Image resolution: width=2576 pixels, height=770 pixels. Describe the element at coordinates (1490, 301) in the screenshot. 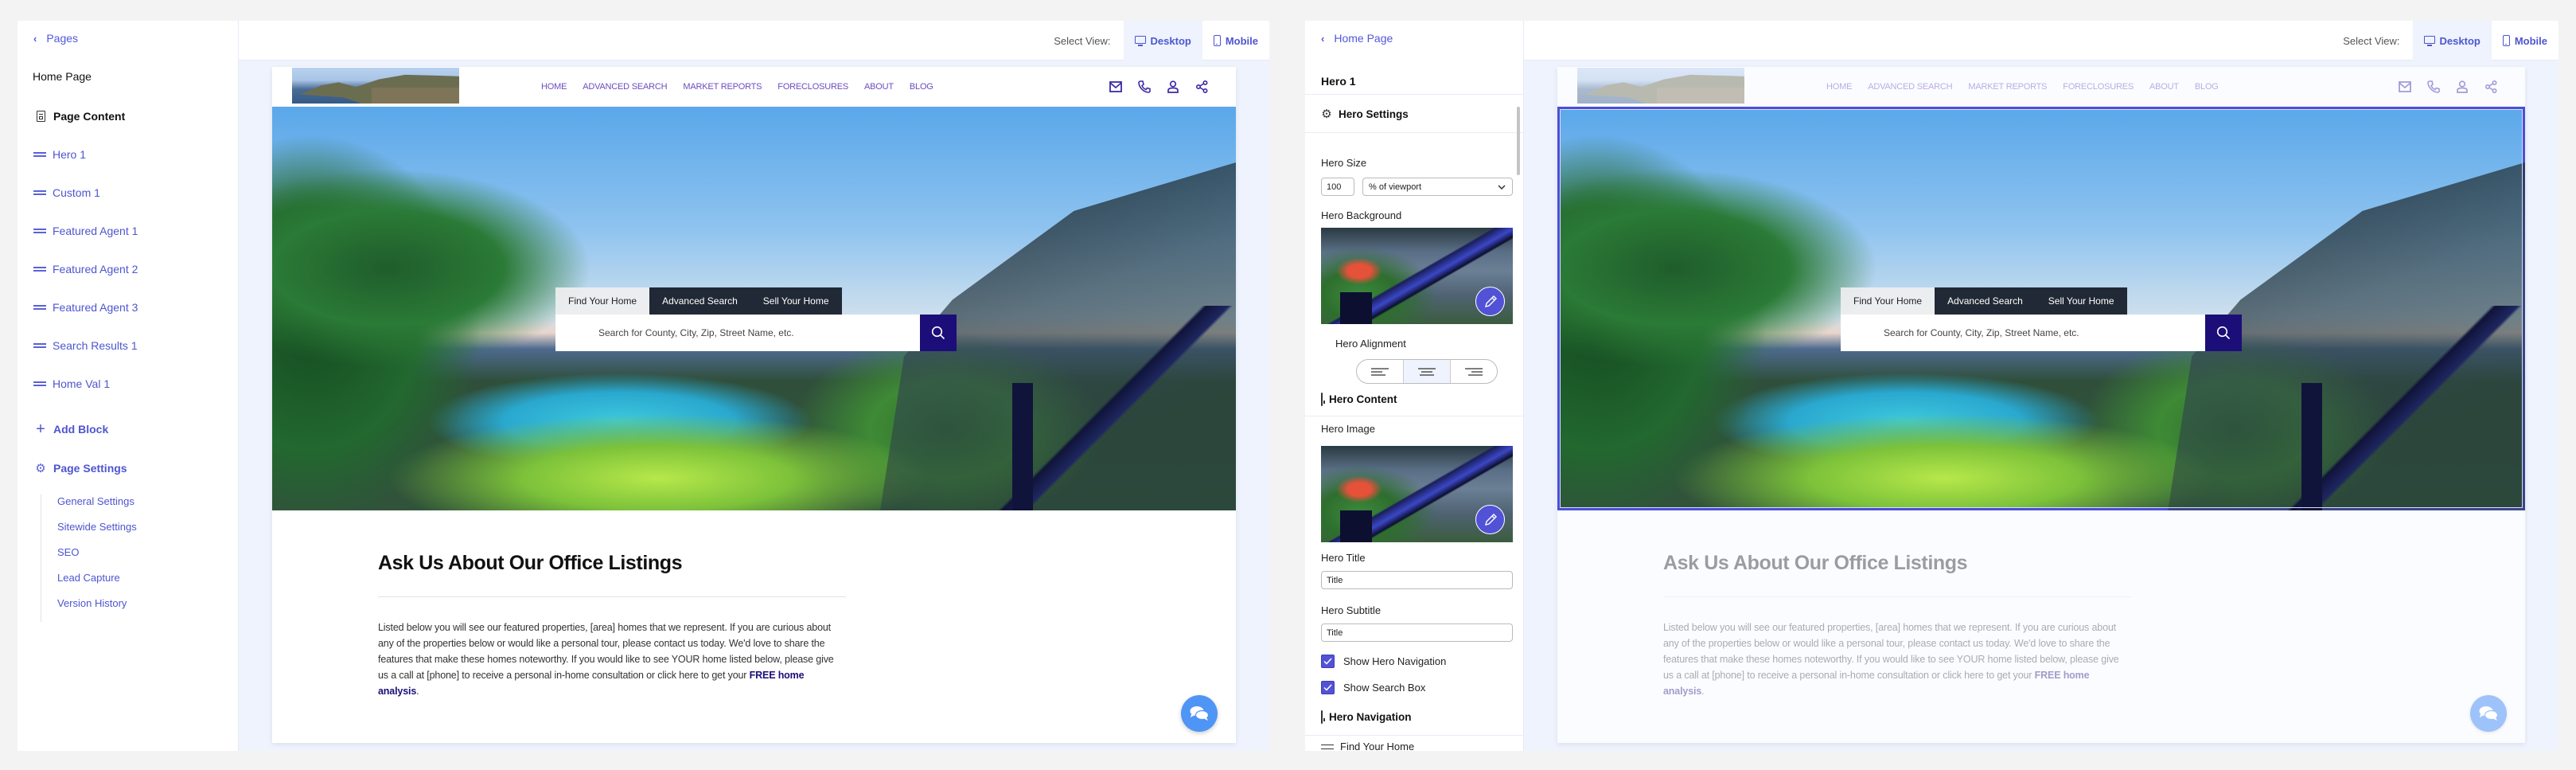

I see `edit-background-button` at that location.